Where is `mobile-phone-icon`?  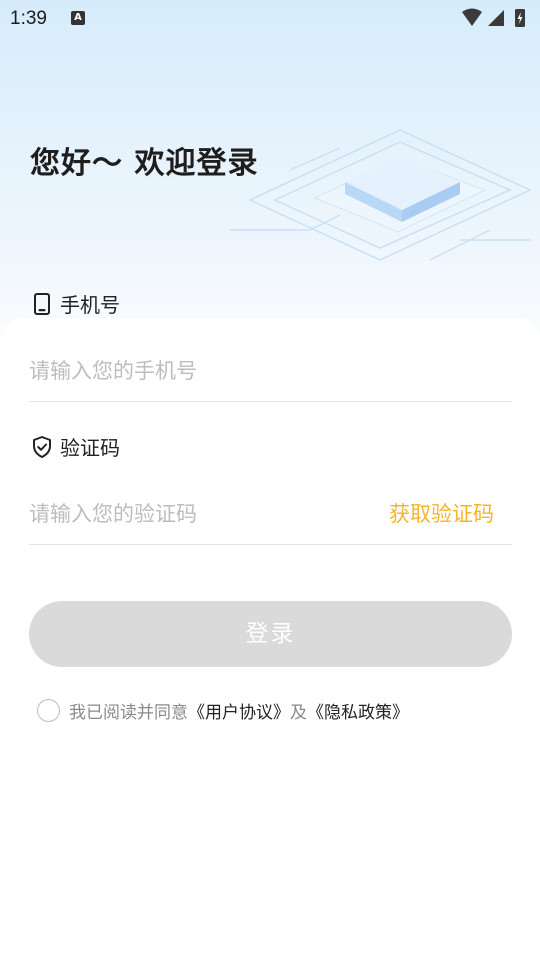 mobile-phone-icon is located at coordinates (42, 303).